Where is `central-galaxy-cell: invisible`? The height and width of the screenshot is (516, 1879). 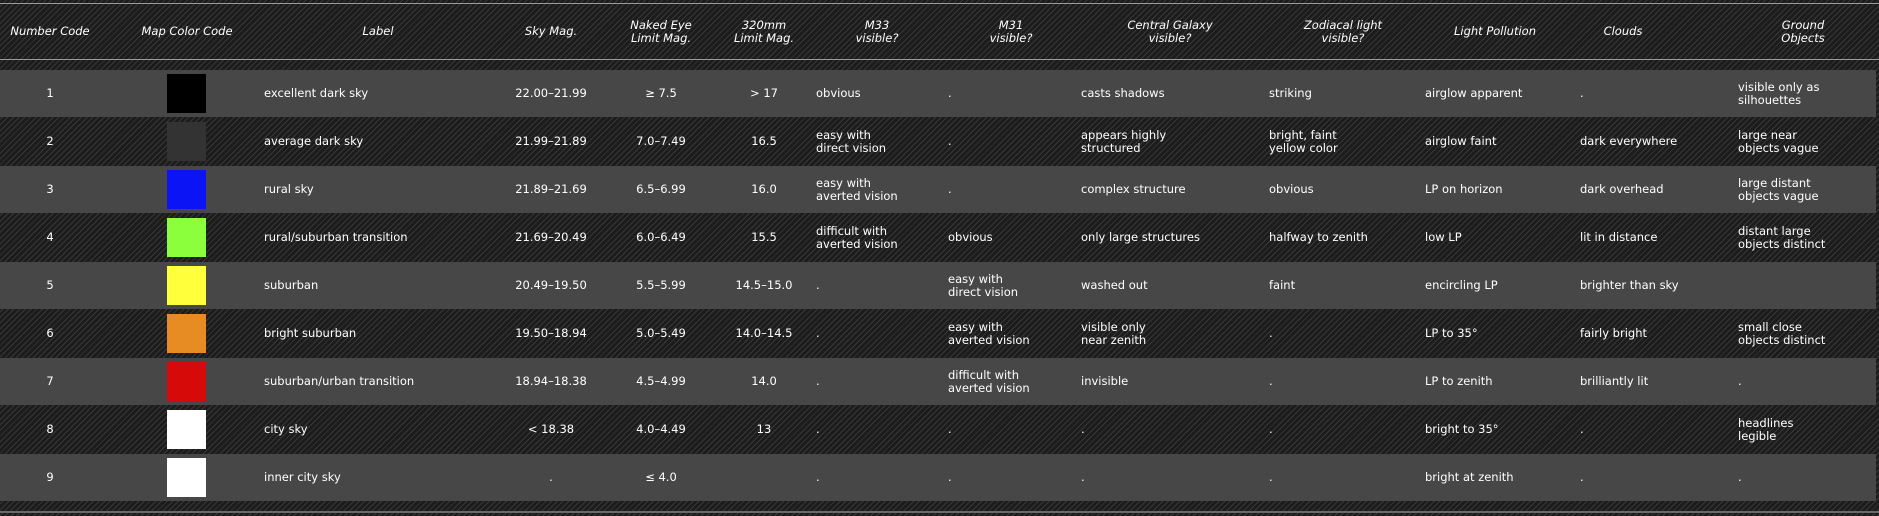 central-galaxy-cell: invisible is located at coordinates (1105, 381).